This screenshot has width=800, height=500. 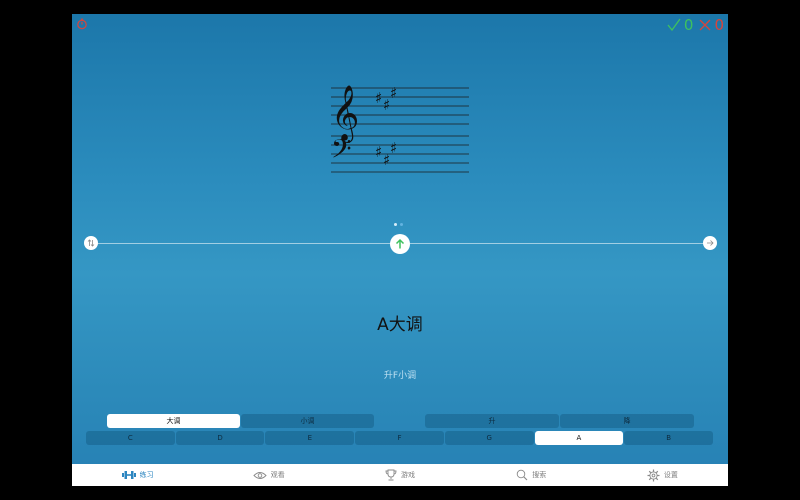 I want to click on accidental-segmented-control: 升 降, so click(x=560, y=421).